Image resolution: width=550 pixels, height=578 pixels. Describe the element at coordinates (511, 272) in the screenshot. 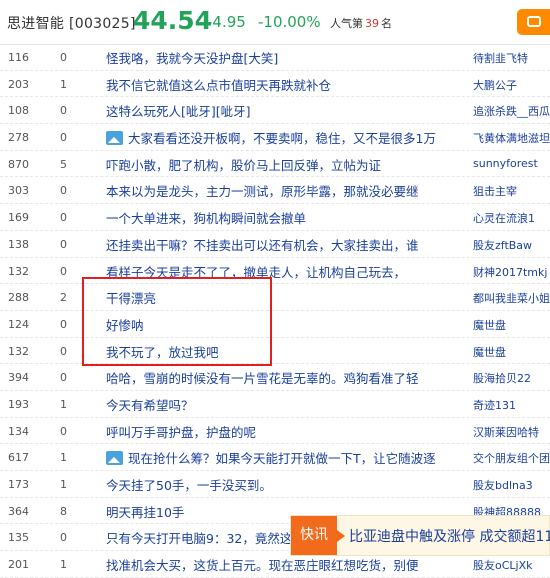

I see `author-link: 财神2017tmkj` at that location.